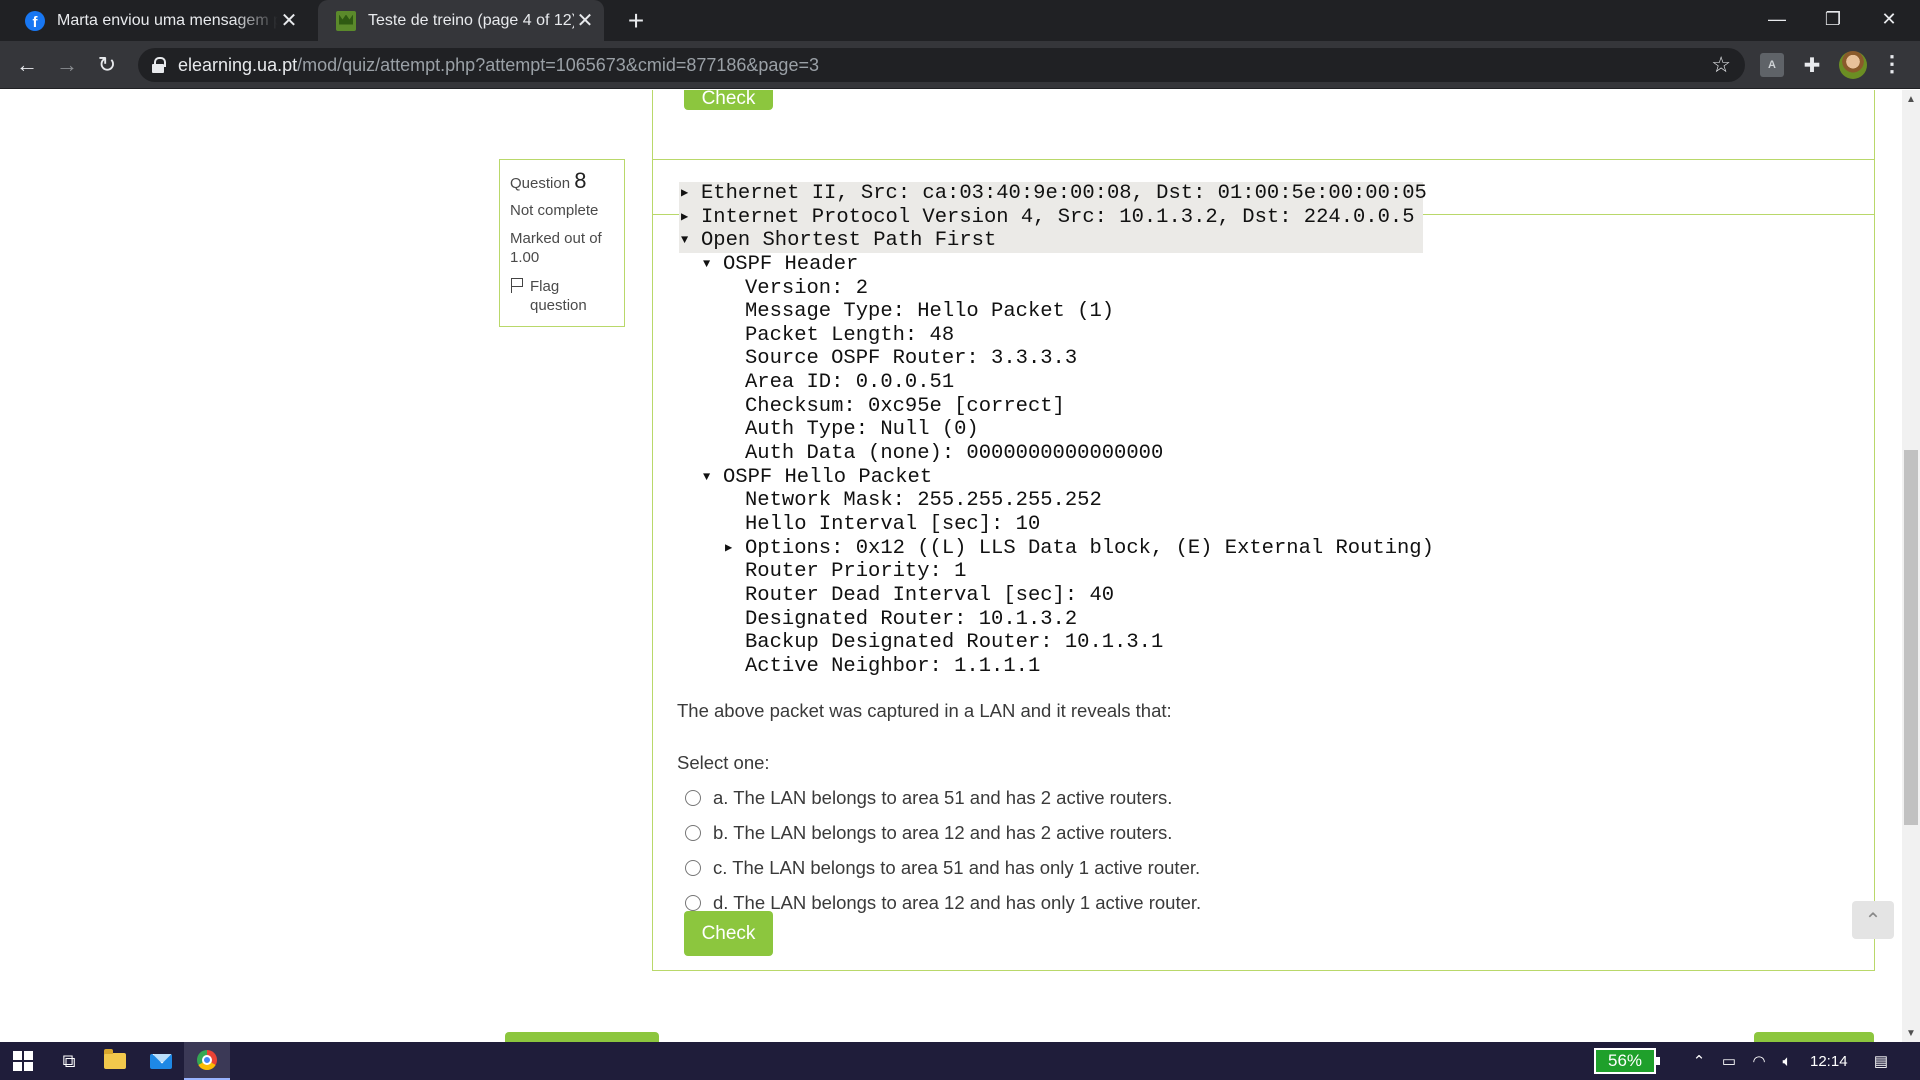  What do you see at coordinates (1812, 65) in the screenshot?
I see `extensions-puzzle-icon: ✚` at bounding box center [1812, 65].